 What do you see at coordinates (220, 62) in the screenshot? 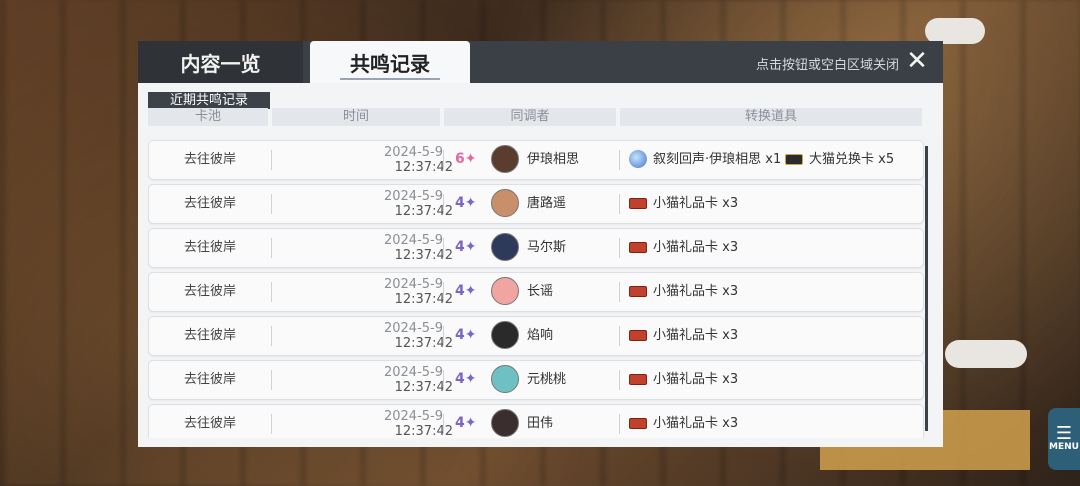
I see `tab-overview: 内容一览` at bounding box center [220, 62].